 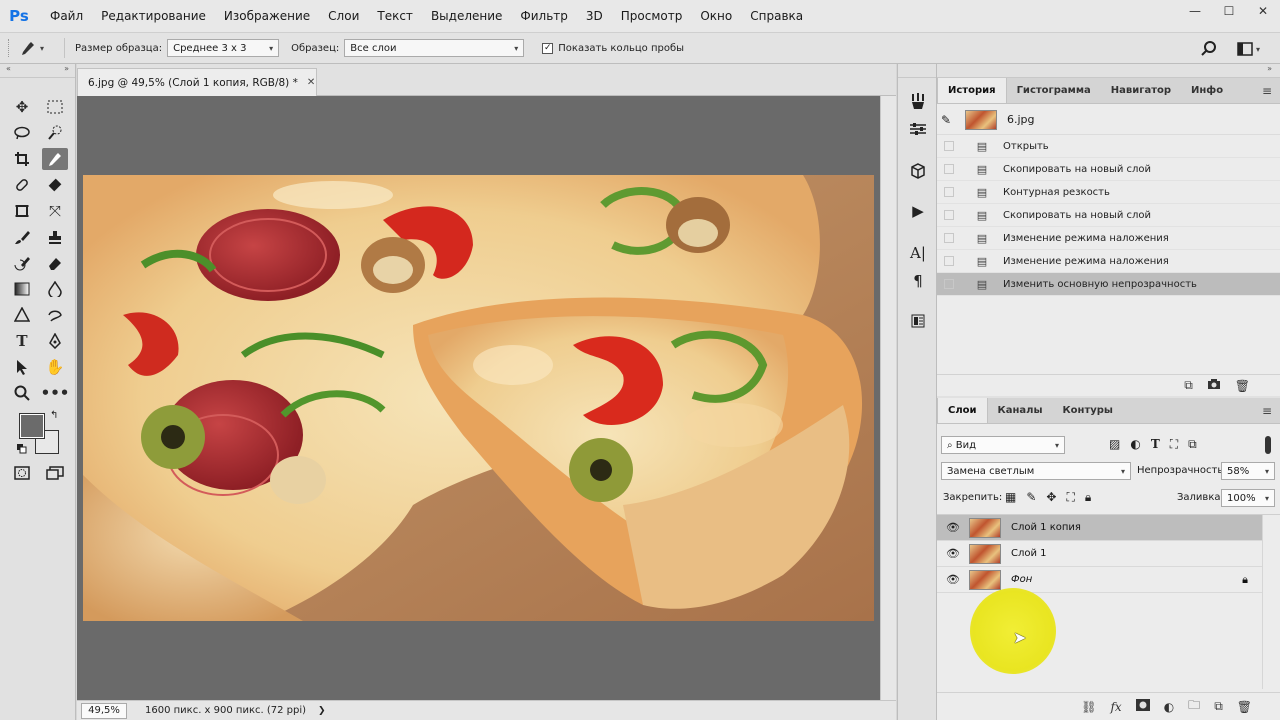 What do you see at coordinates (22, 133) in the screenshot?
I see `lasso-tool-icon` at bounding box center [22, 133].